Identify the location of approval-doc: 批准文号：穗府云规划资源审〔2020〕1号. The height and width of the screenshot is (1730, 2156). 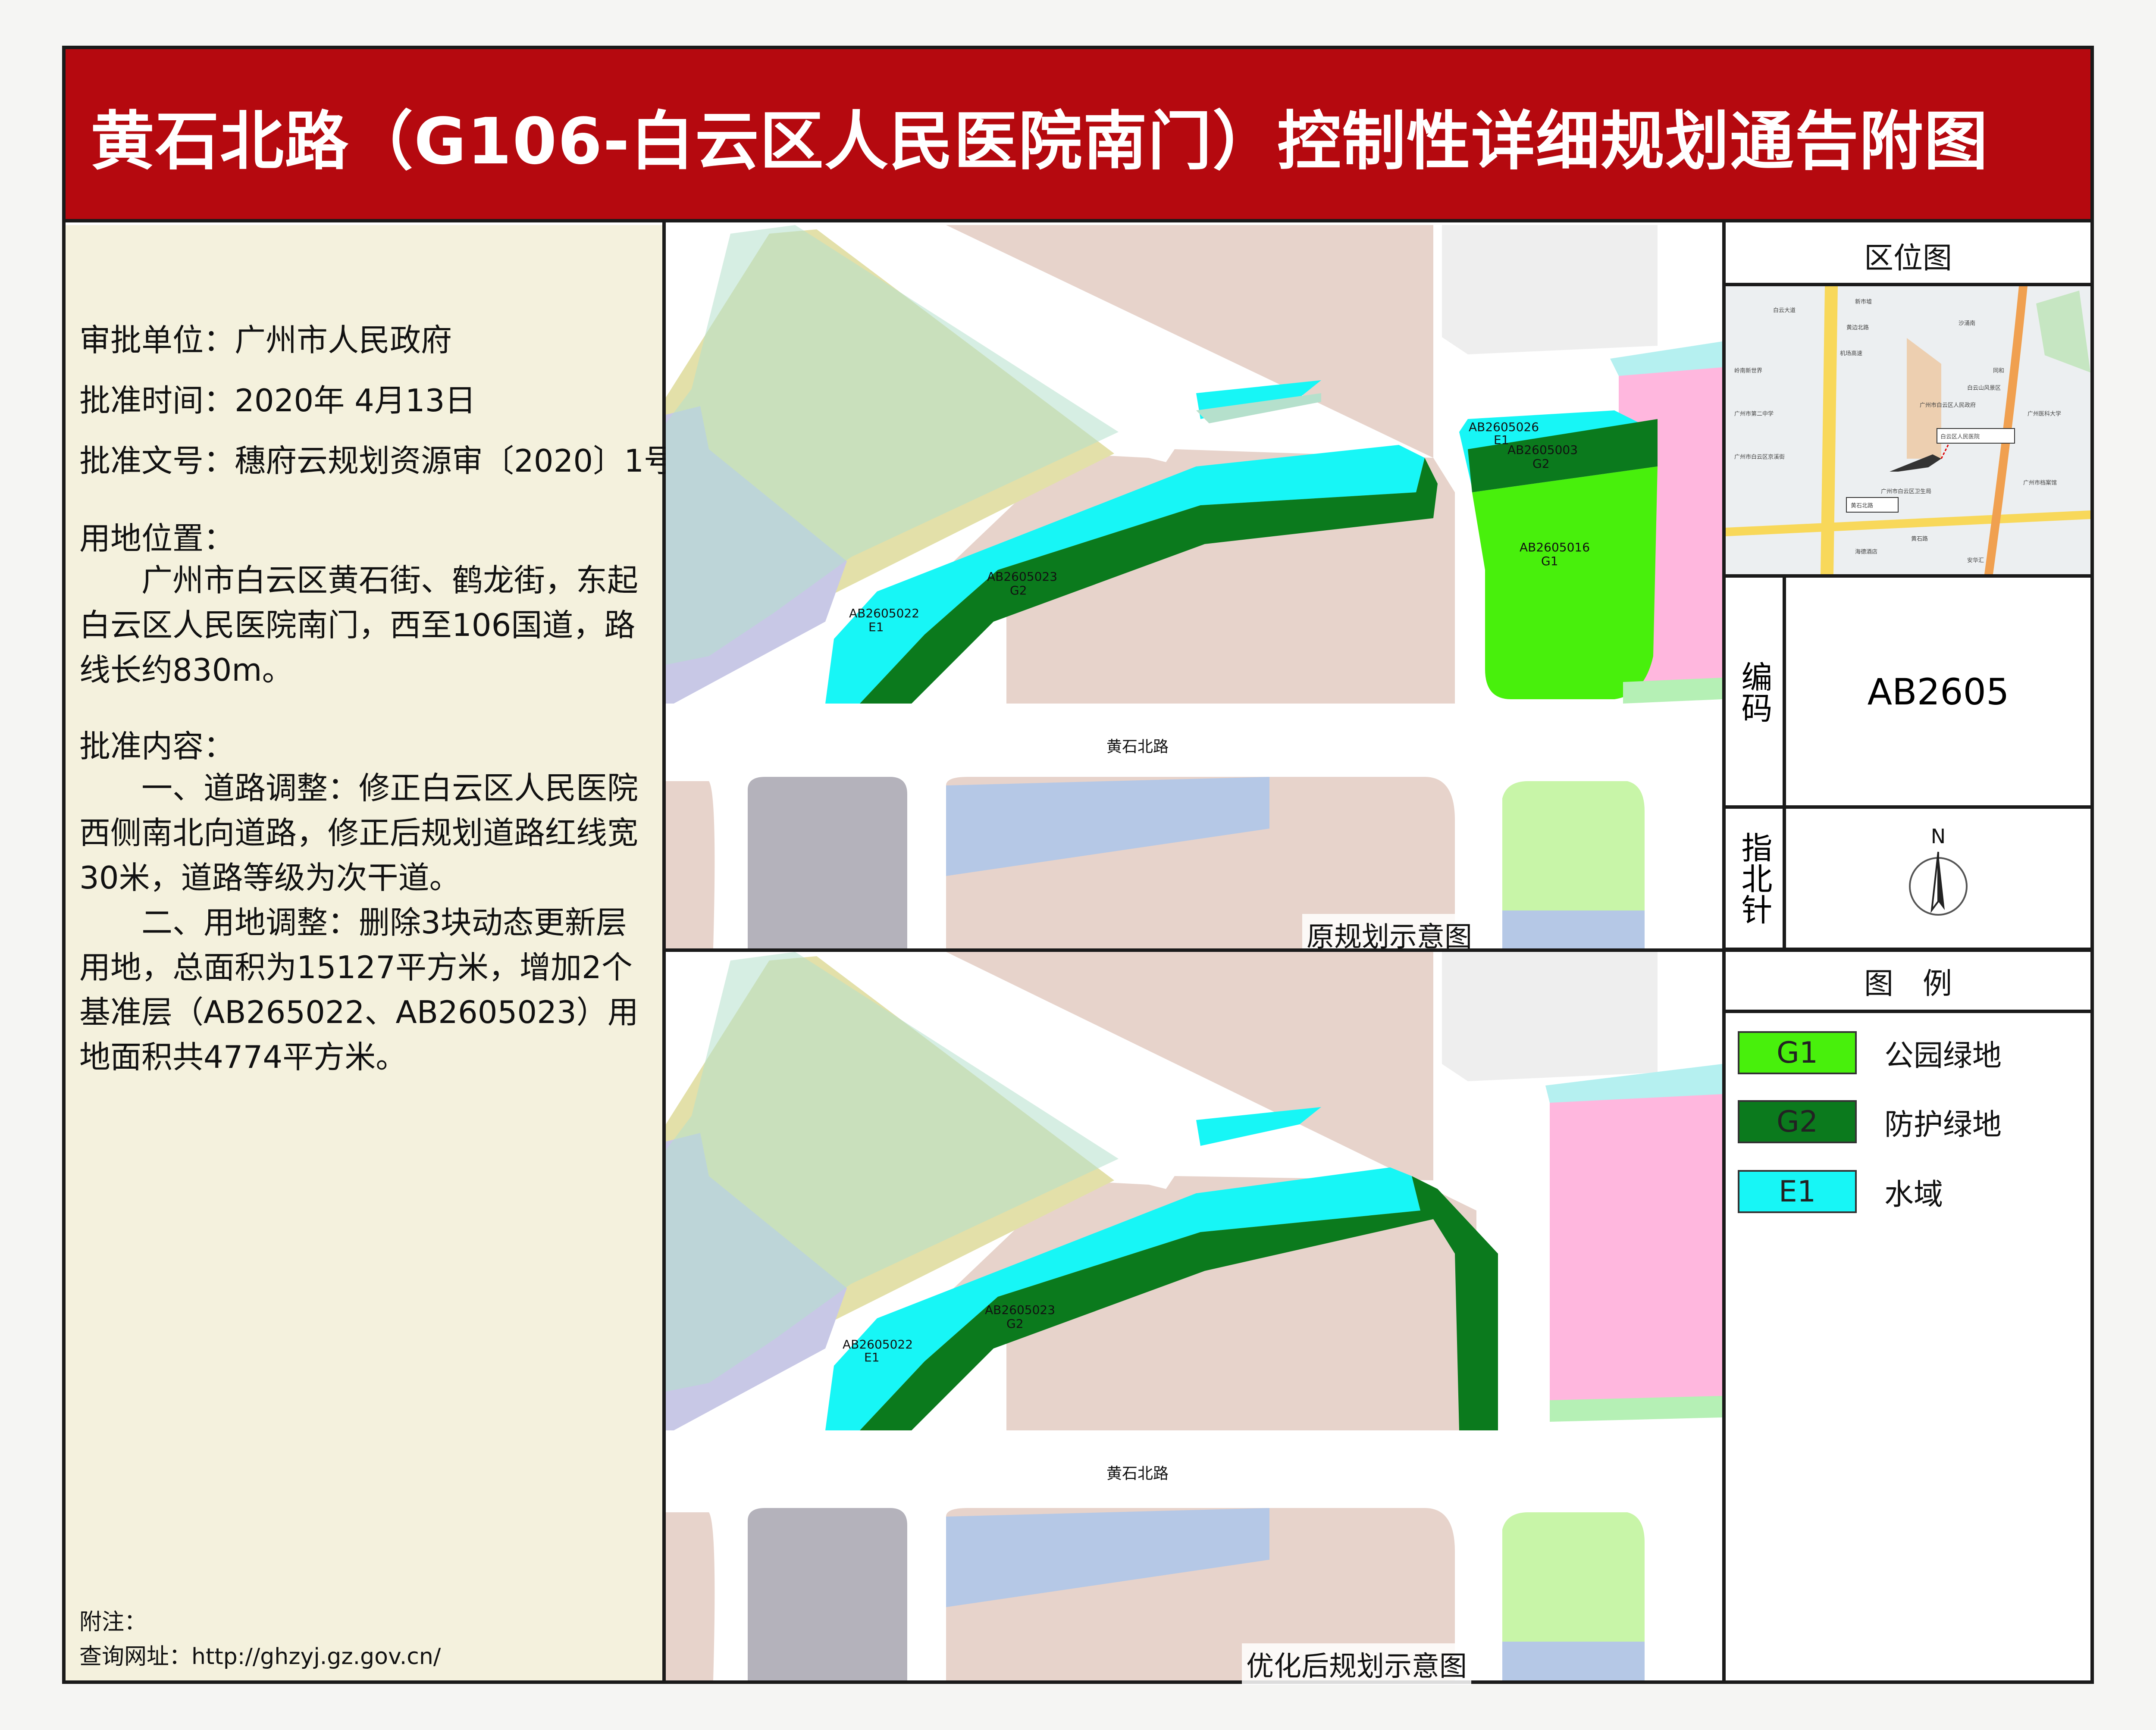
(377, 461).